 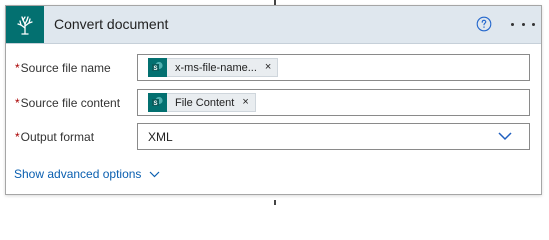 I want to click on source-file-content-row: *Source file content S File Content ×, so click(x=273, y=103).